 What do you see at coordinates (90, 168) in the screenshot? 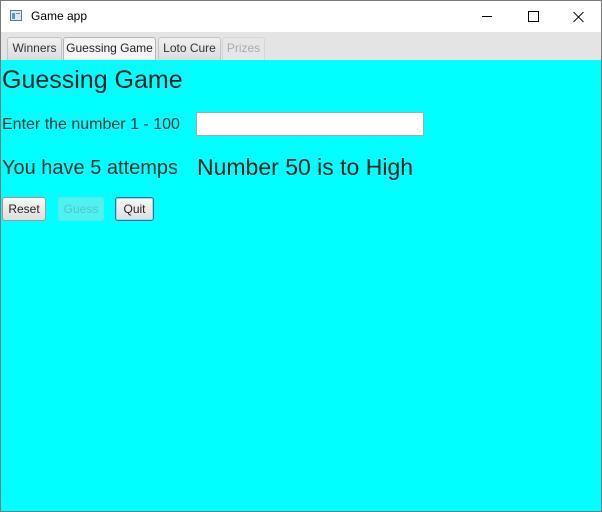
I see `attempts-label: You have 5 attemps` at bounding box center [90, 168].